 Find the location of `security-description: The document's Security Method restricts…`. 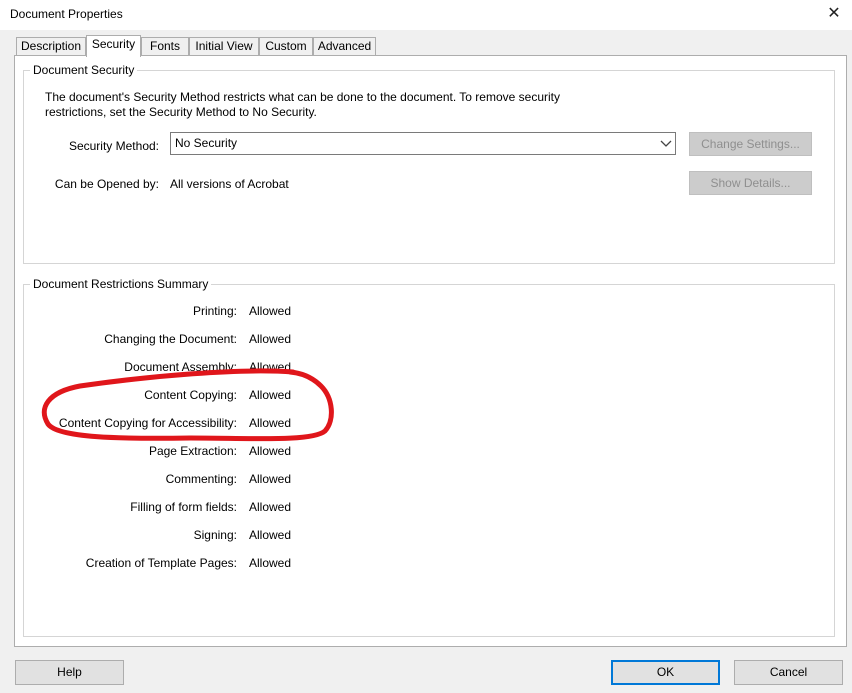

security-description: The document's Security Method restricts… is located at coordinates (302, 104).